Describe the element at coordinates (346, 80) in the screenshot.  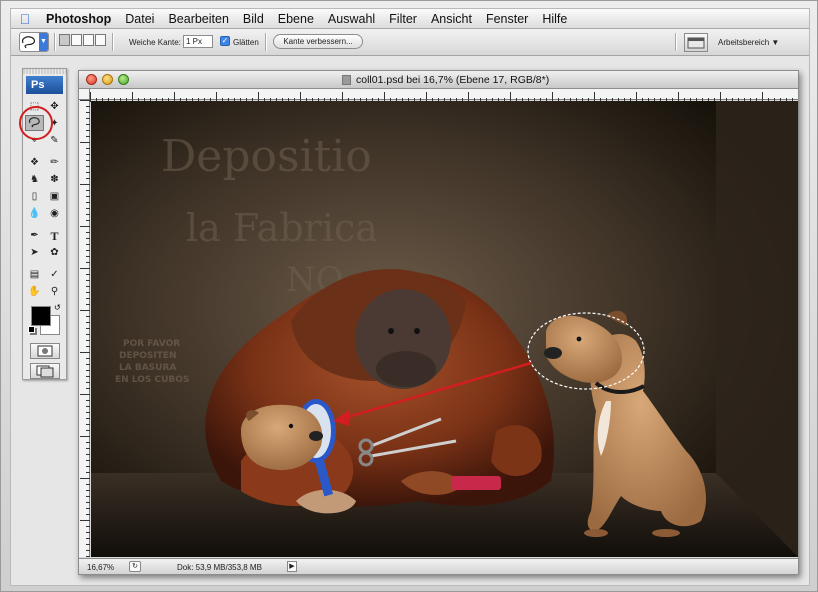
I see `document-icon` at that location.